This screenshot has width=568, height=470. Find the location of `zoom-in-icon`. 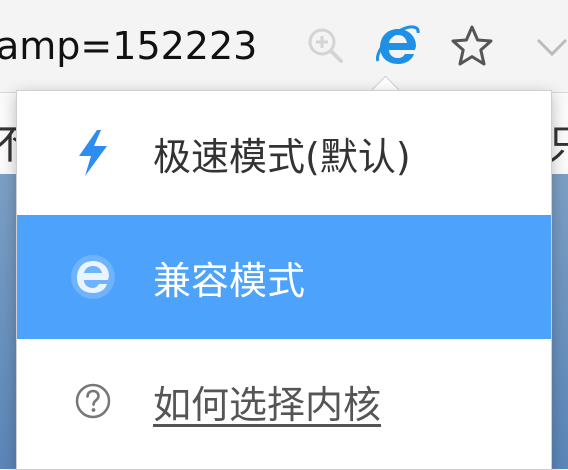

zoom-in-icon is located at coordinates (325, 45).